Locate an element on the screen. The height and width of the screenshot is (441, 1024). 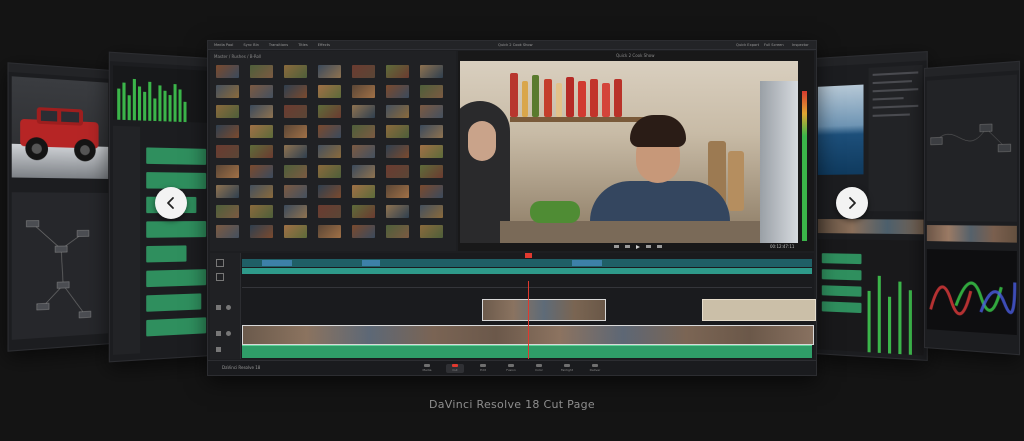
playhead is located at coordinates (528, 320).